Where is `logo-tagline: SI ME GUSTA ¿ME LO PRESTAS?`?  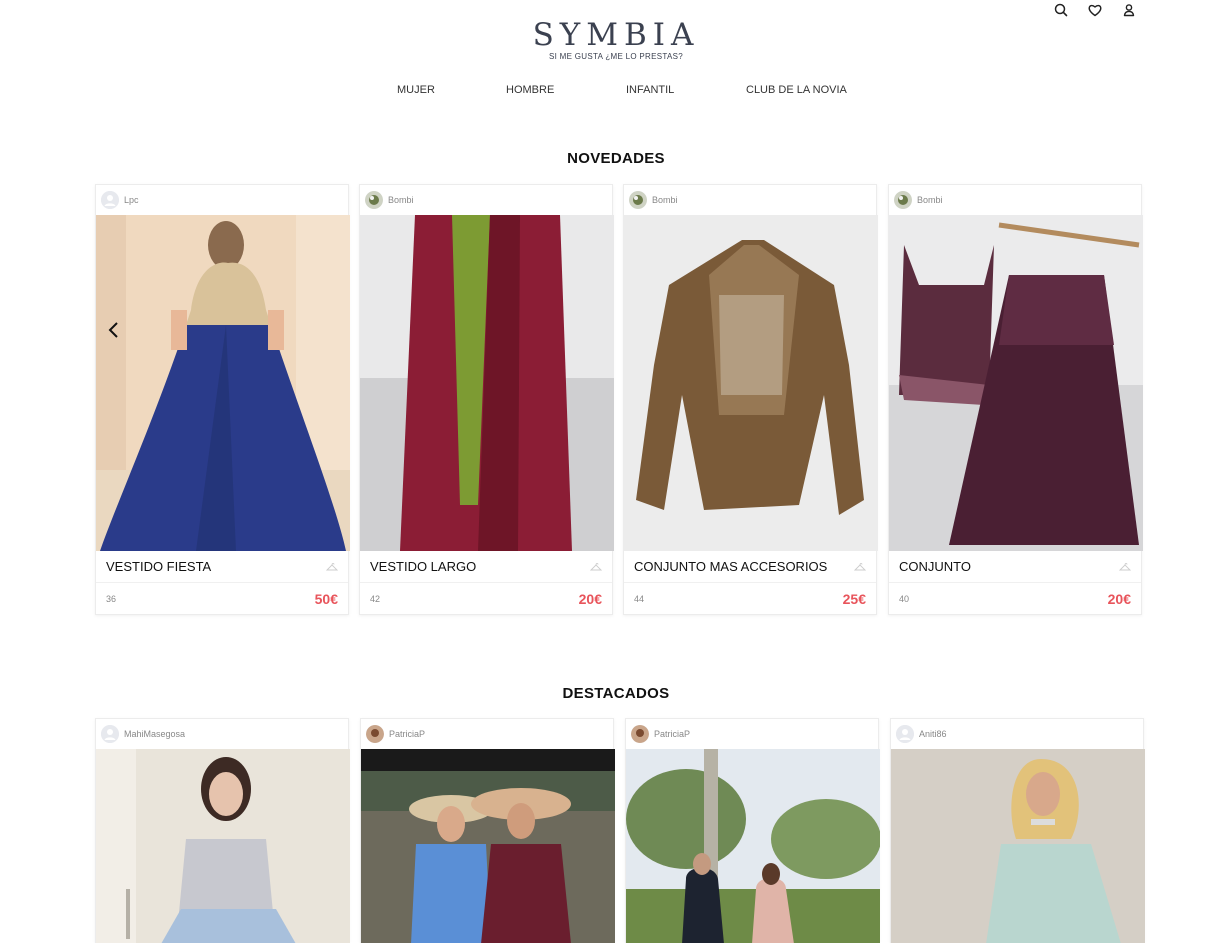 logo-tagline: SI ME GUSTA ¿ME LO PRESTAS? is located at coordinates (616, 56).